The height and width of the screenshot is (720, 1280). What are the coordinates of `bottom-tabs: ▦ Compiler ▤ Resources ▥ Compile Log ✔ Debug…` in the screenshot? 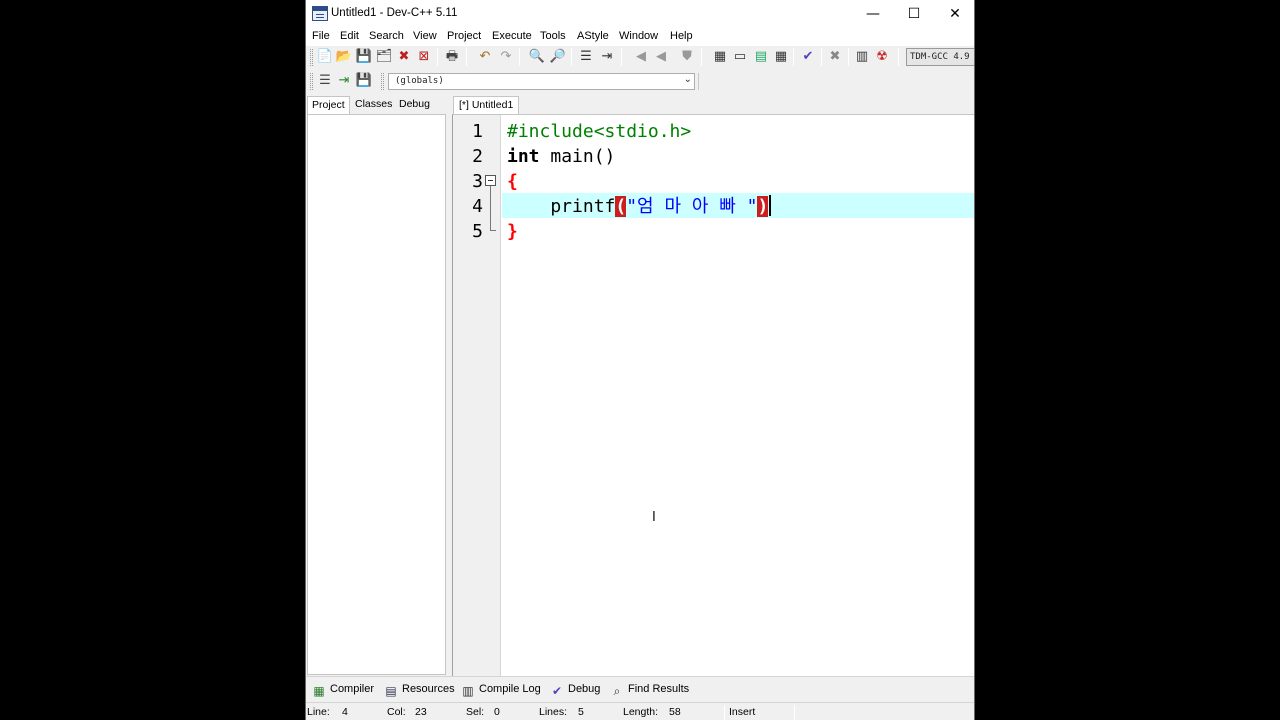 It's located at (640, 688).